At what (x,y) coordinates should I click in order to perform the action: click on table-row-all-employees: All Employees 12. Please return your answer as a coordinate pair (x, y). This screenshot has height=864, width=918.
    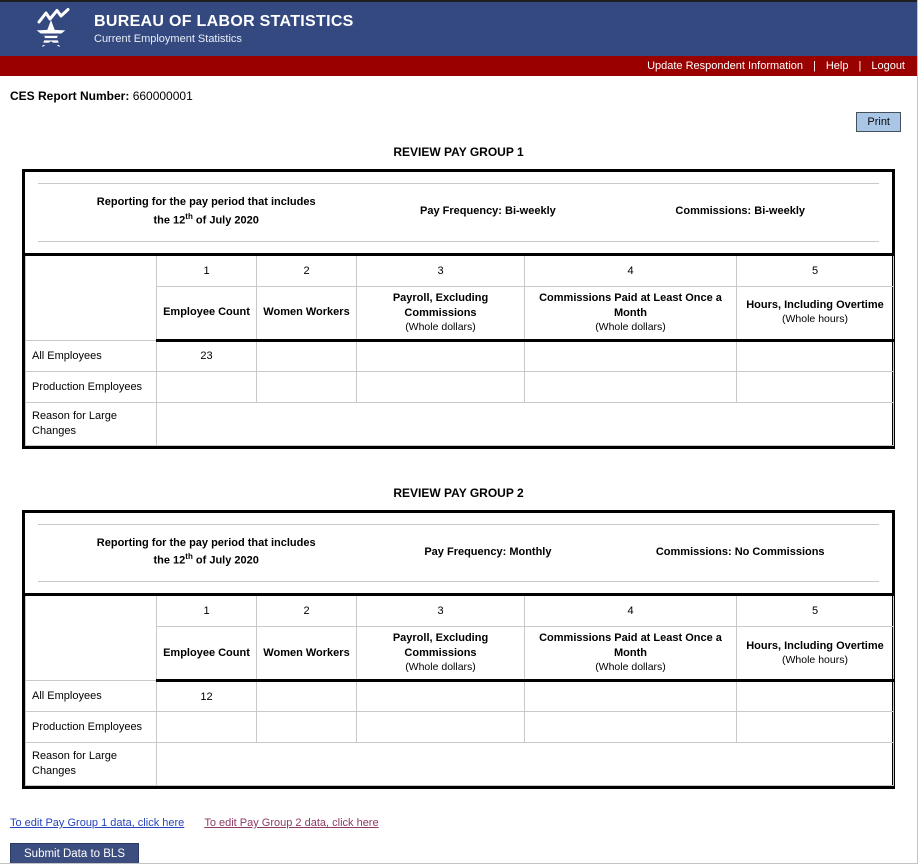
    Looking at the image, I should click on (459, 696).